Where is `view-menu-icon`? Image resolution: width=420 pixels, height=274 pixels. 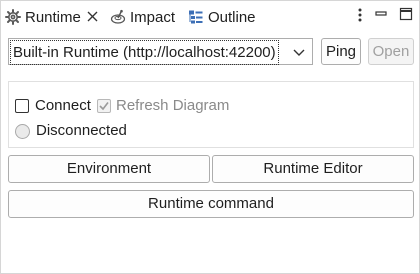 view-menu-icon is located at coordinates (360, 16).